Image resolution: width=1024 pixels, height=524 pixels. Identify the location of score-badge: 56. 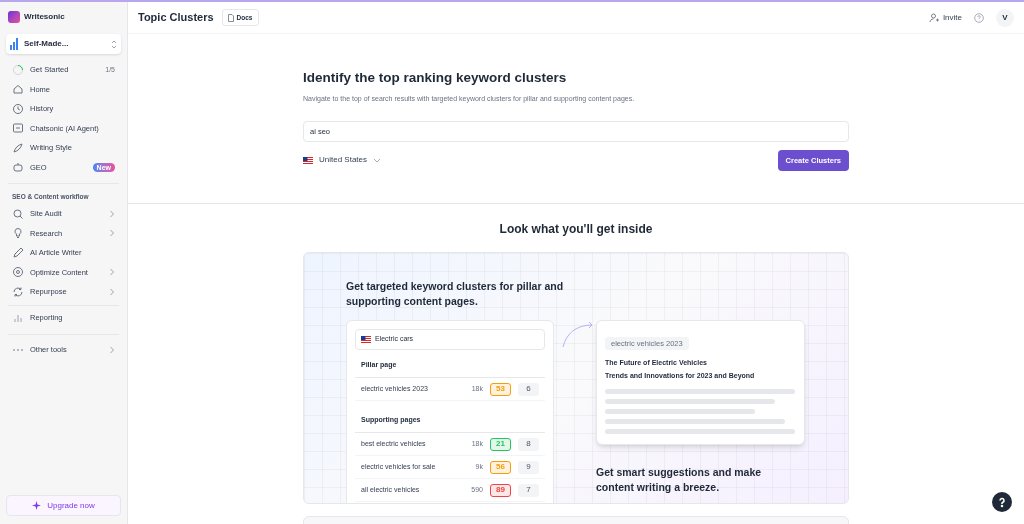
(500, 467).